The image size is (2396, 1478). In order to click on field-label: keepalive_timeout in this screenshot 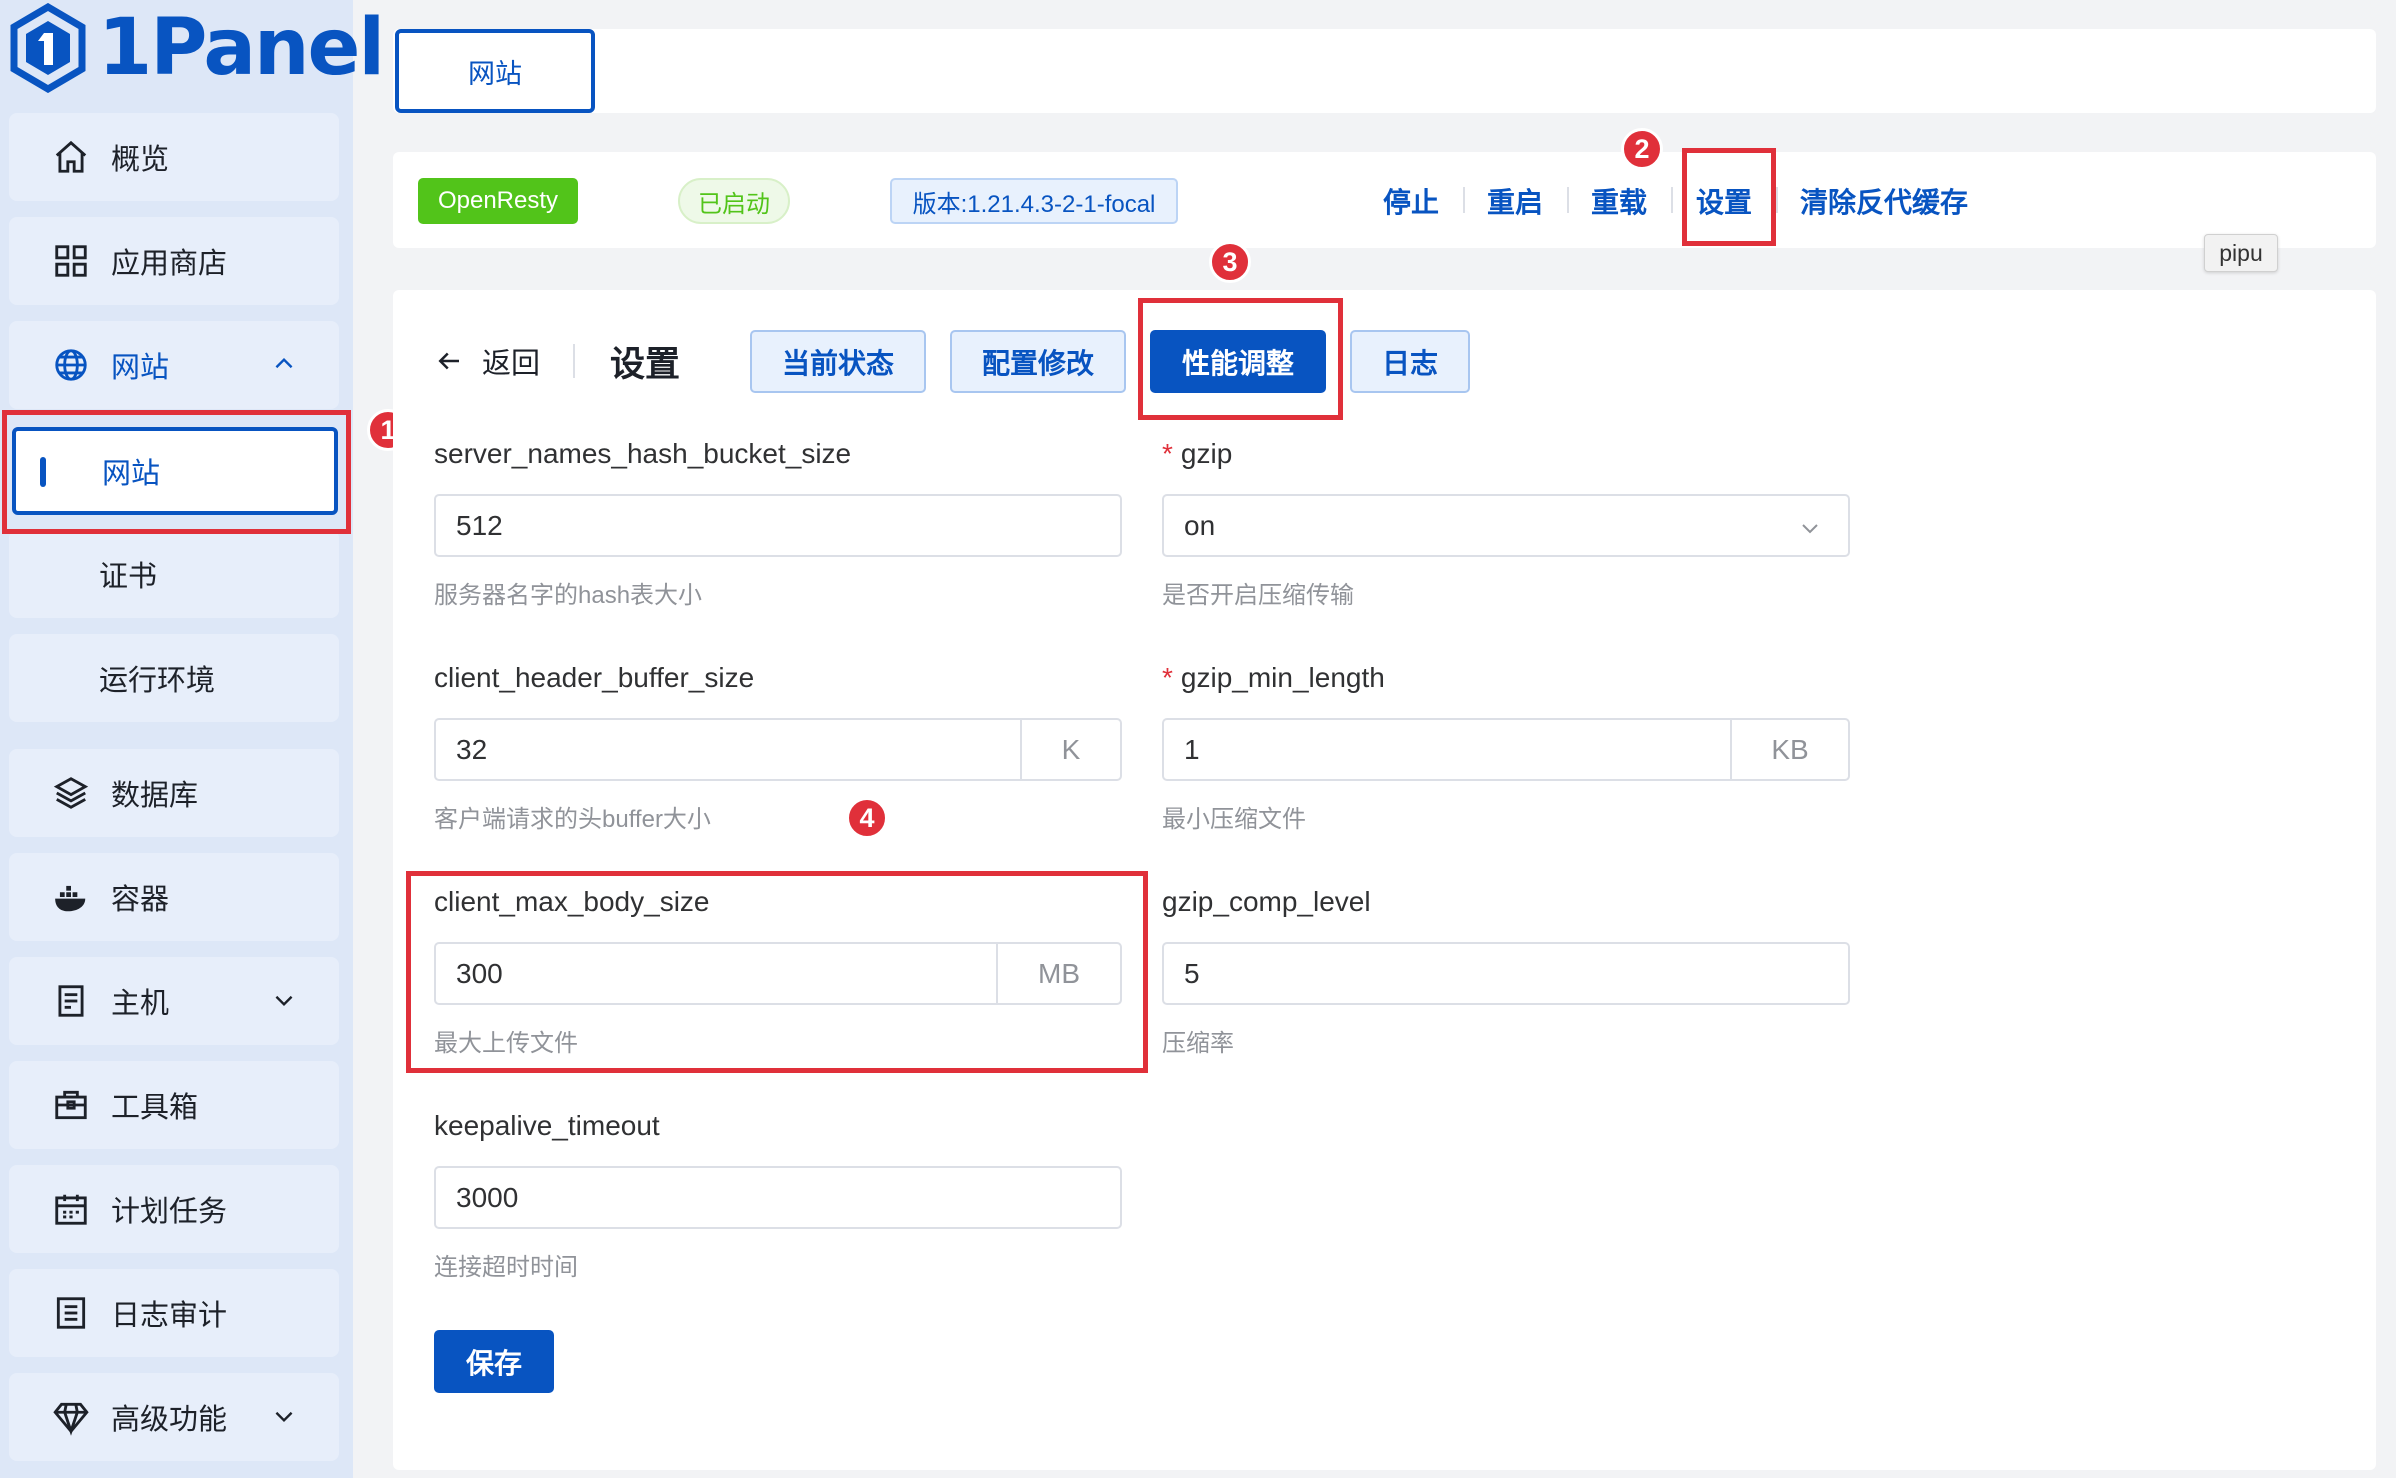, I will do `click(547, 1125)`.